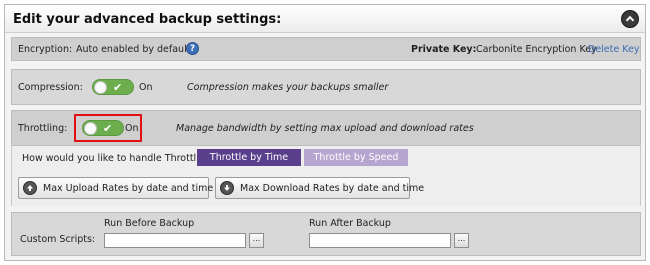  I want to click on custom-scripts-label: Custom Scripts:, so click(58, 239).